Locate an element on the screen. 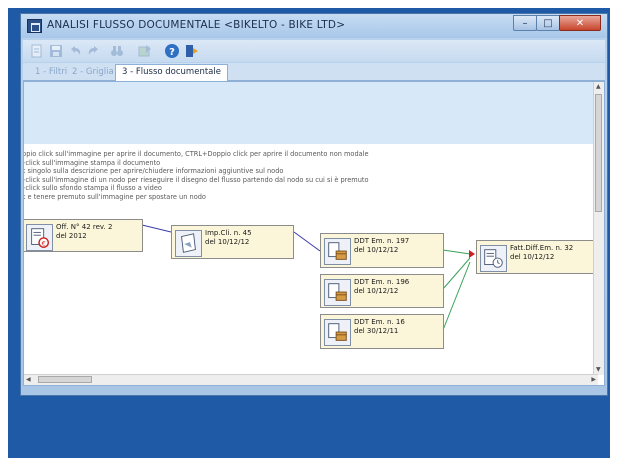 This screenshot has height=463, width=618. minimize-button: – is located at coordinates (525, 23).